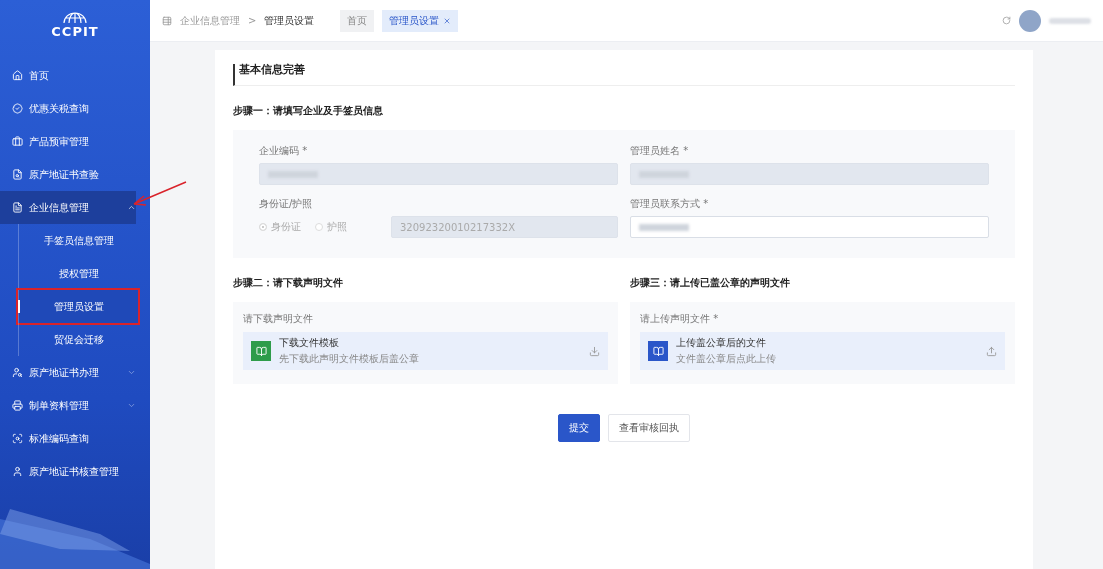 Image resolution: width=1103 pixels, height=569 pixels. What do you see at coordinates (710, 283) in the screenshot?
I see `step-title: 步骤三：请上传已盖公章的声明文件` at bounding box center [710, 283].